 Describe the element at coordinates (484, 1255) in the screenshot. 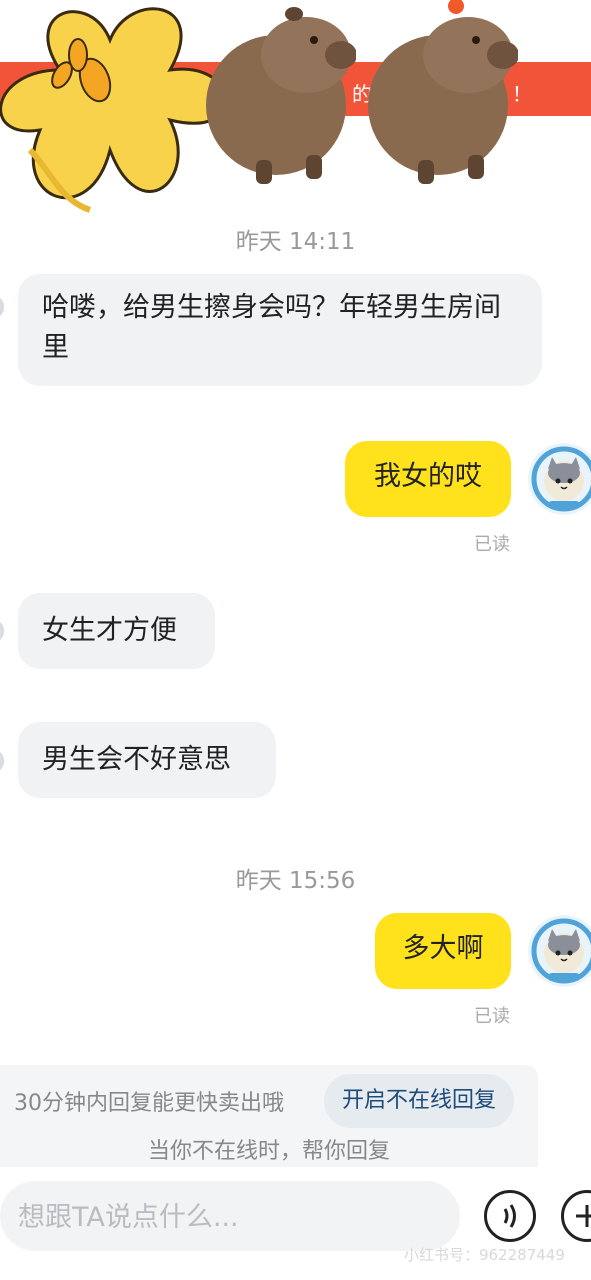

I see `watermark: 小红书号：962287449` at that location.